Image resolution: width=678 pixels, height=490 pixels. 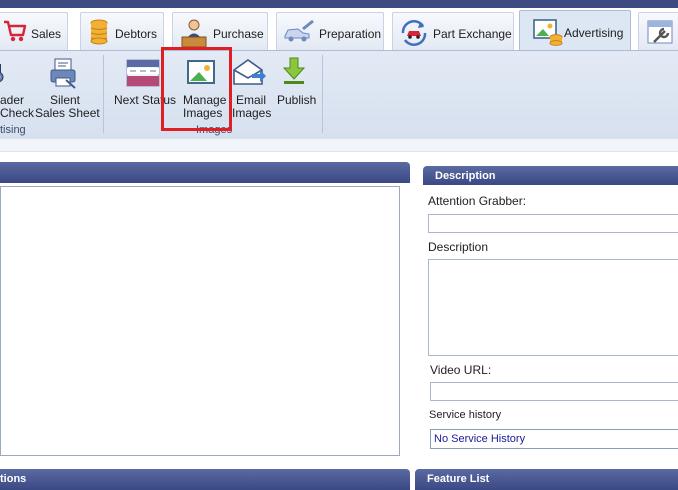 I want to click on service-history-select: No Service History, so click(x=554, y=439).